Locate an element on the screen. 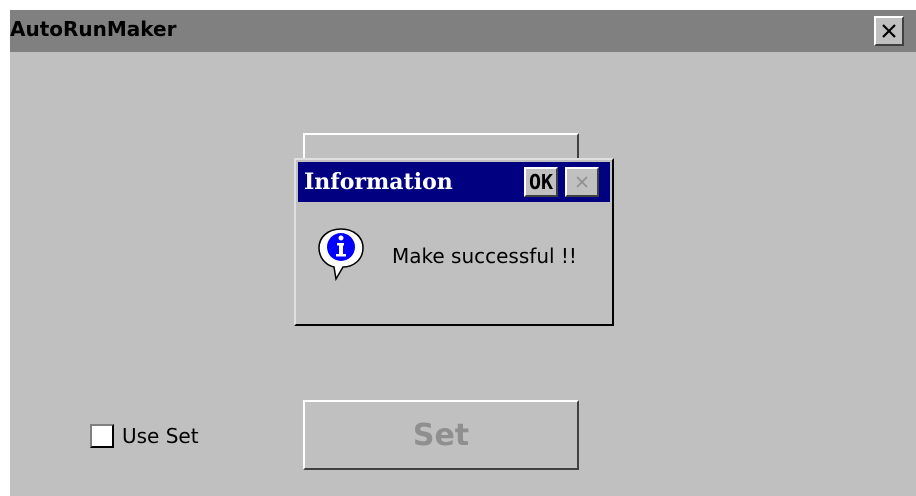  use-set-option: Use Set is located at coordinates (144, 436).